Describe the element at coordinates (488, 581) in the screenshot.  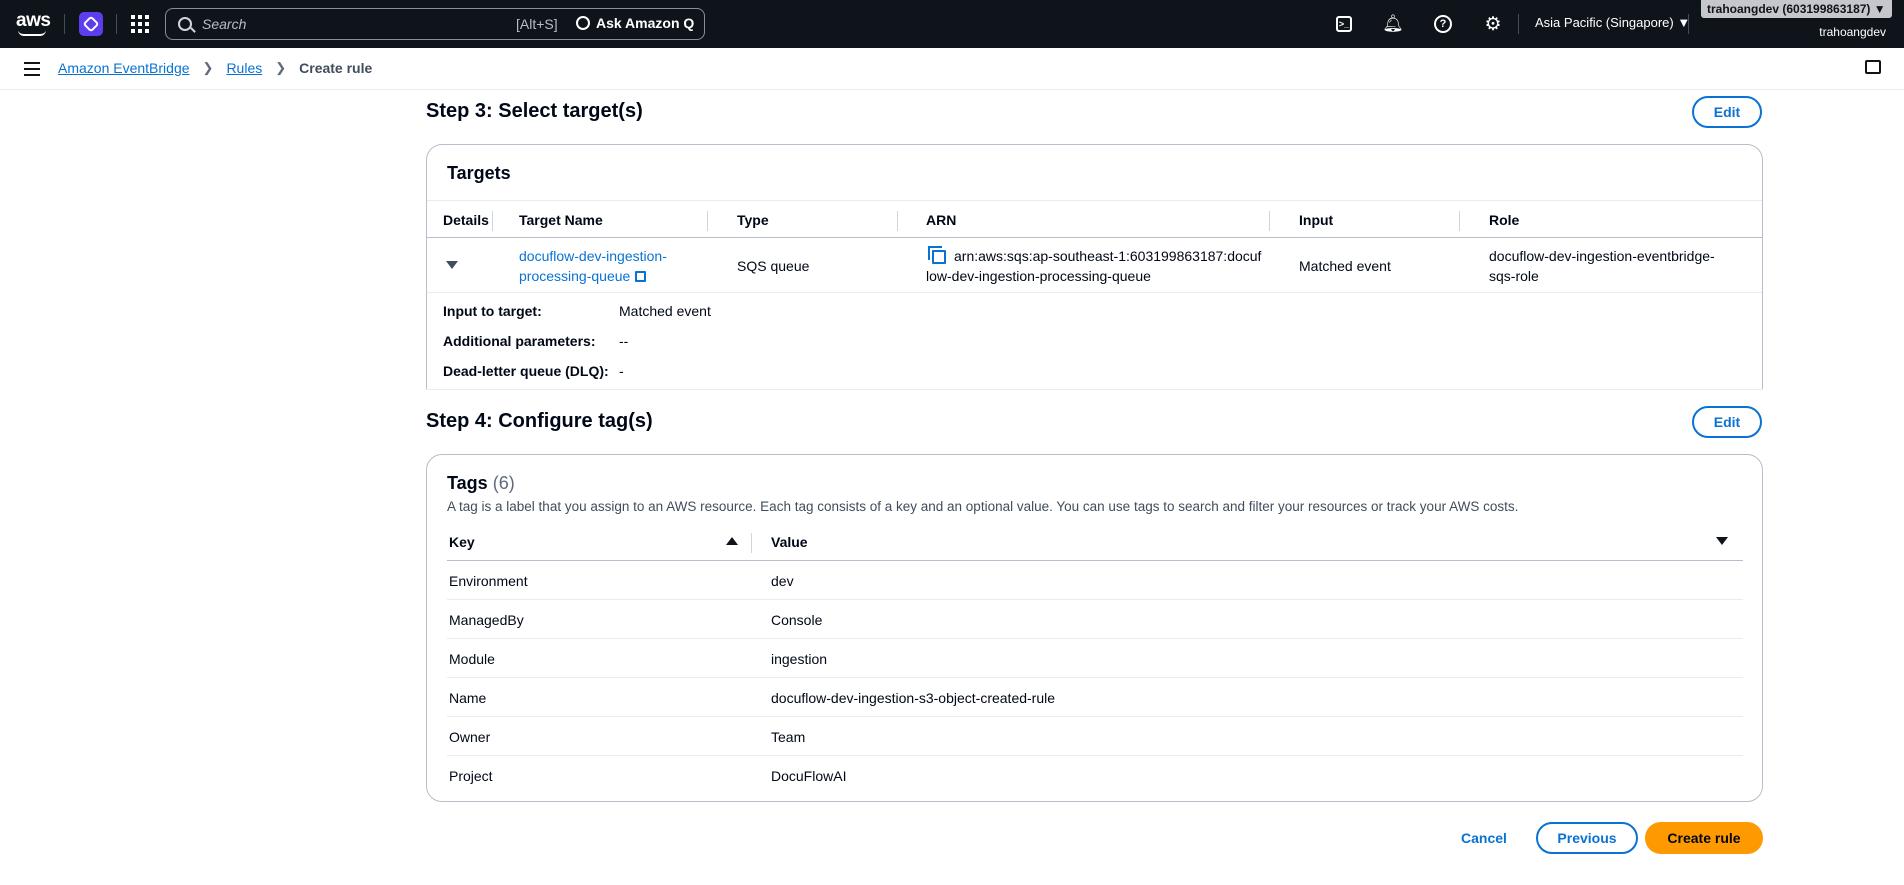
I see `tag-key: Environment` at that location.